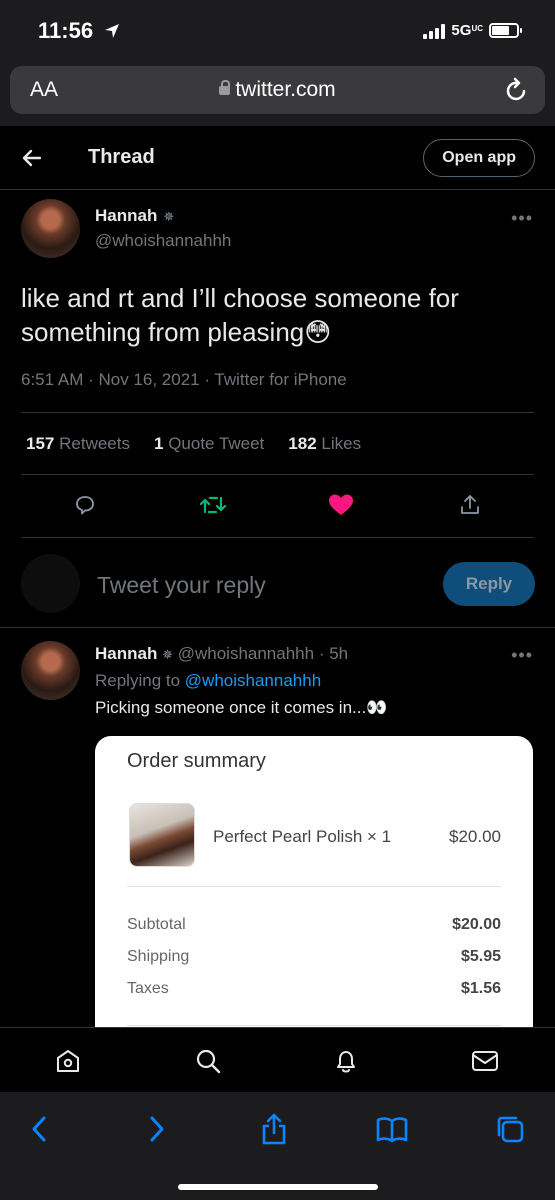 The width and height of the screenshot is (555, 1200). What do you see at coordinates (505, 30) in the screenshot?
I see `battery-icon` at bounding box center [505, 30].